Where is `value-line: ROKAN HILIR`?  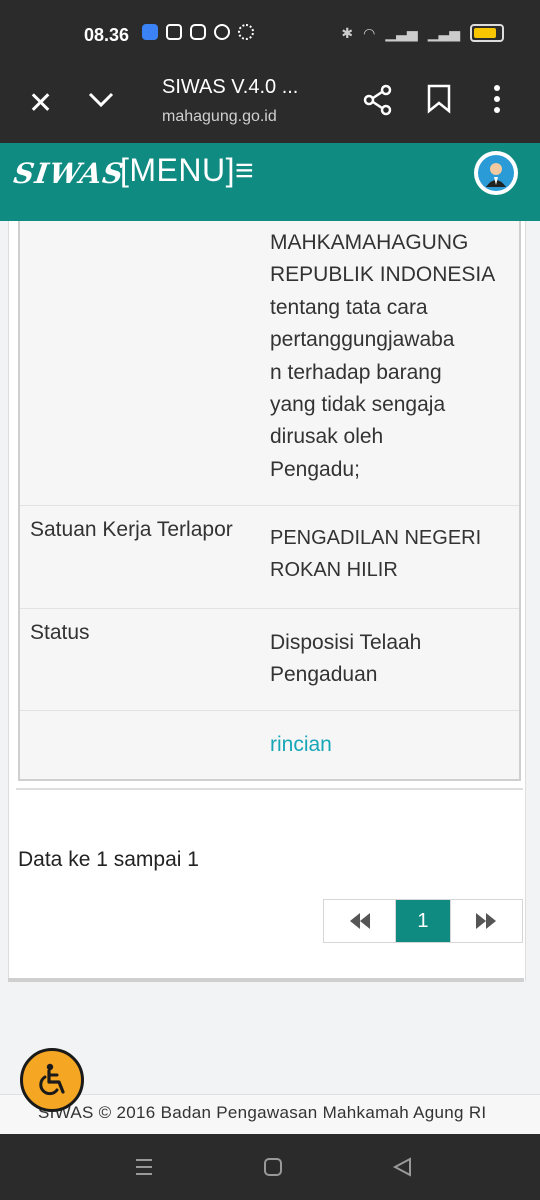
value-line: ROKAN HILIR is located at coordinates (334, 570).